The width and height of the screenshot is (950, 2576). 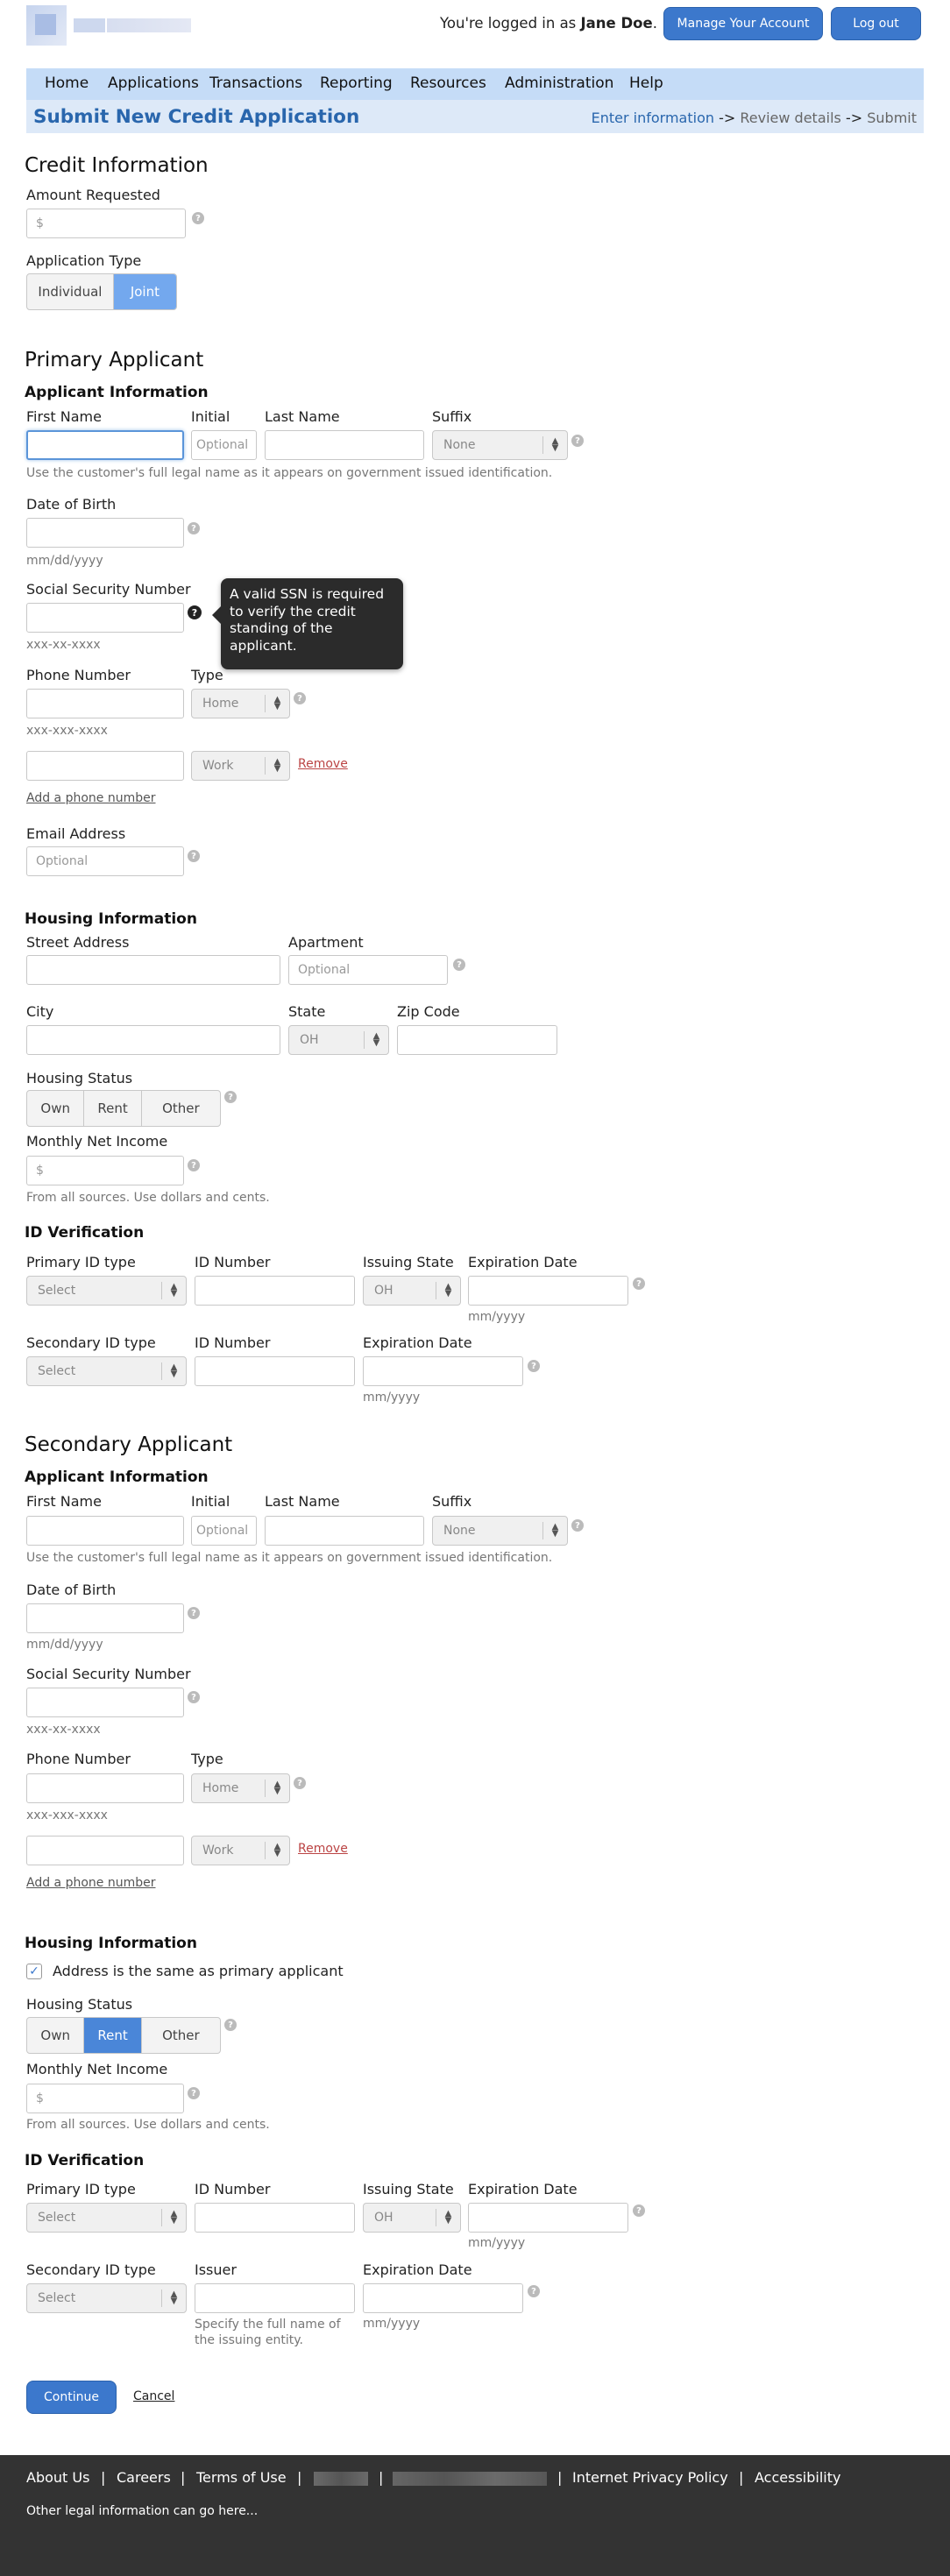 I want to click on email-input: Optional, so click(x=105, y=861).